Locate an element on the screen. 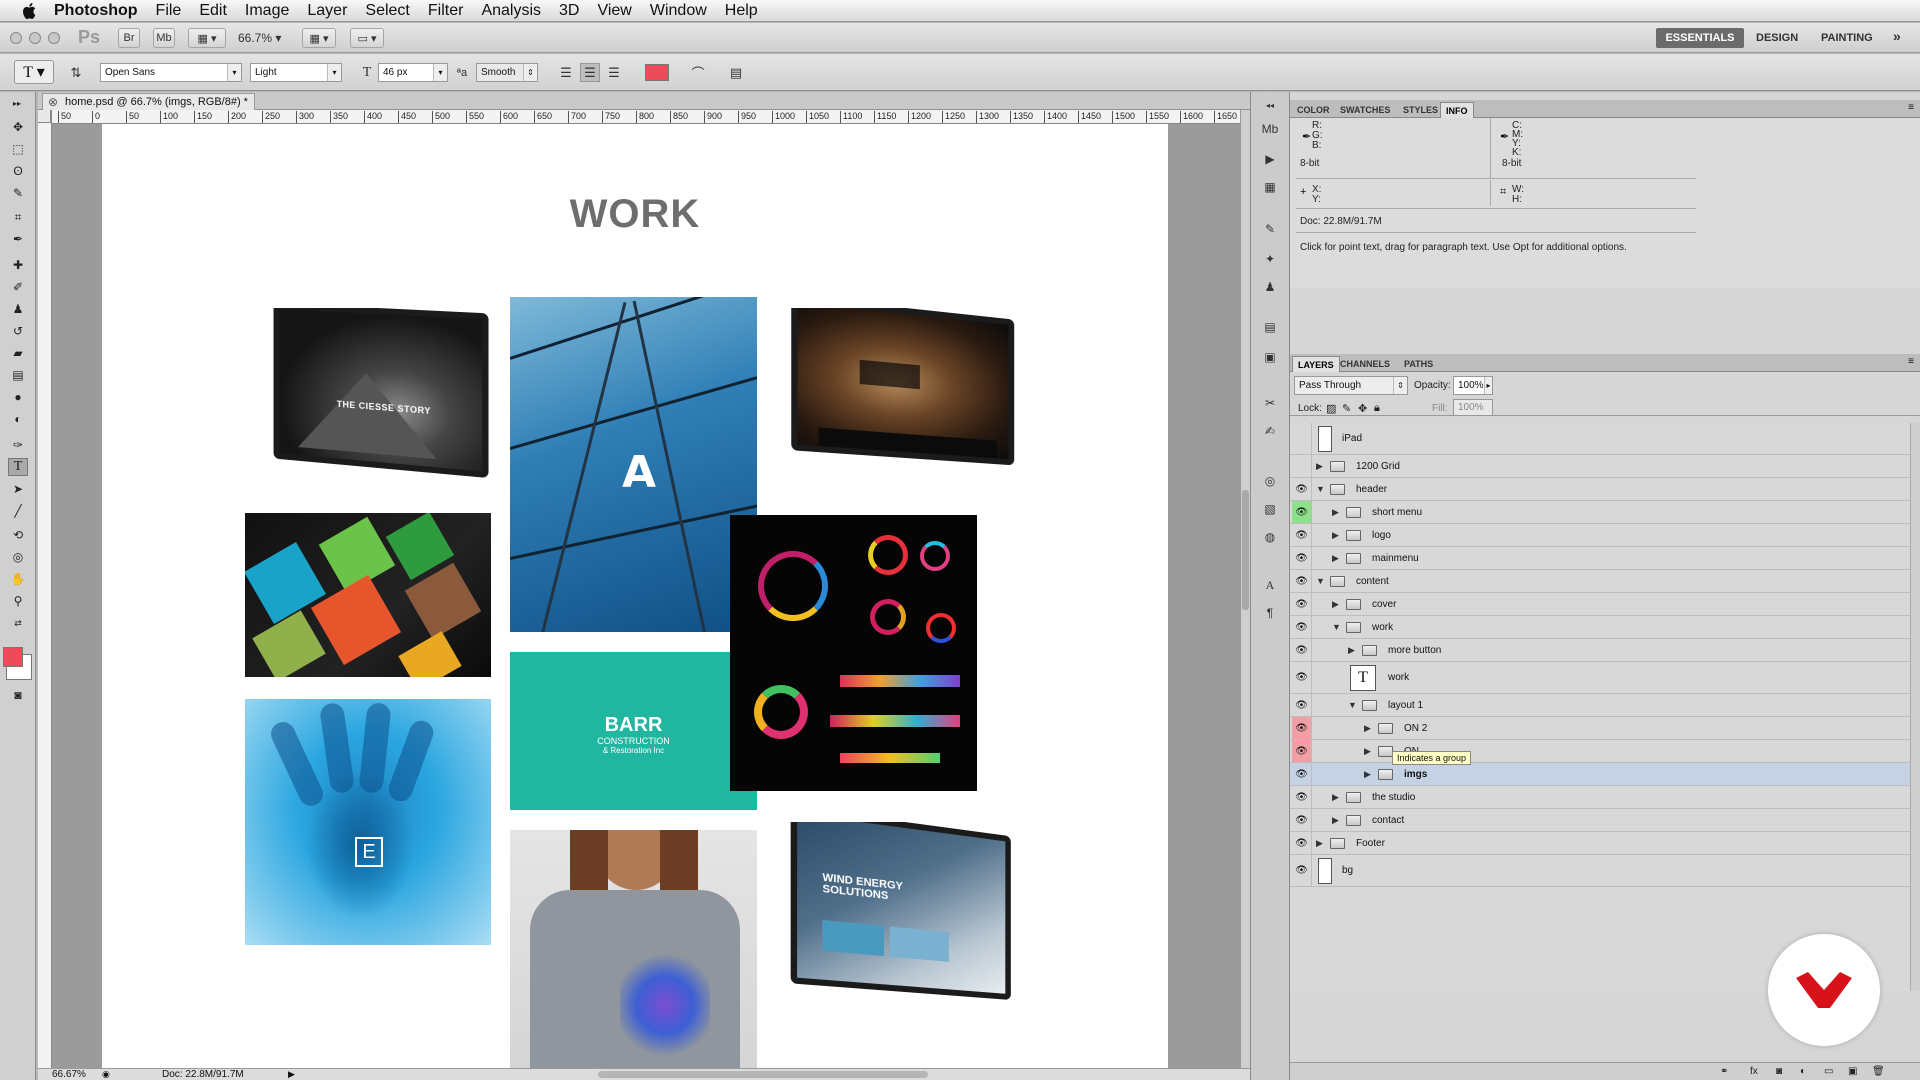 This screenshot has height=1080, width=1920. brush-presets-icon: ✦ is located at coordinates (1270, 259).